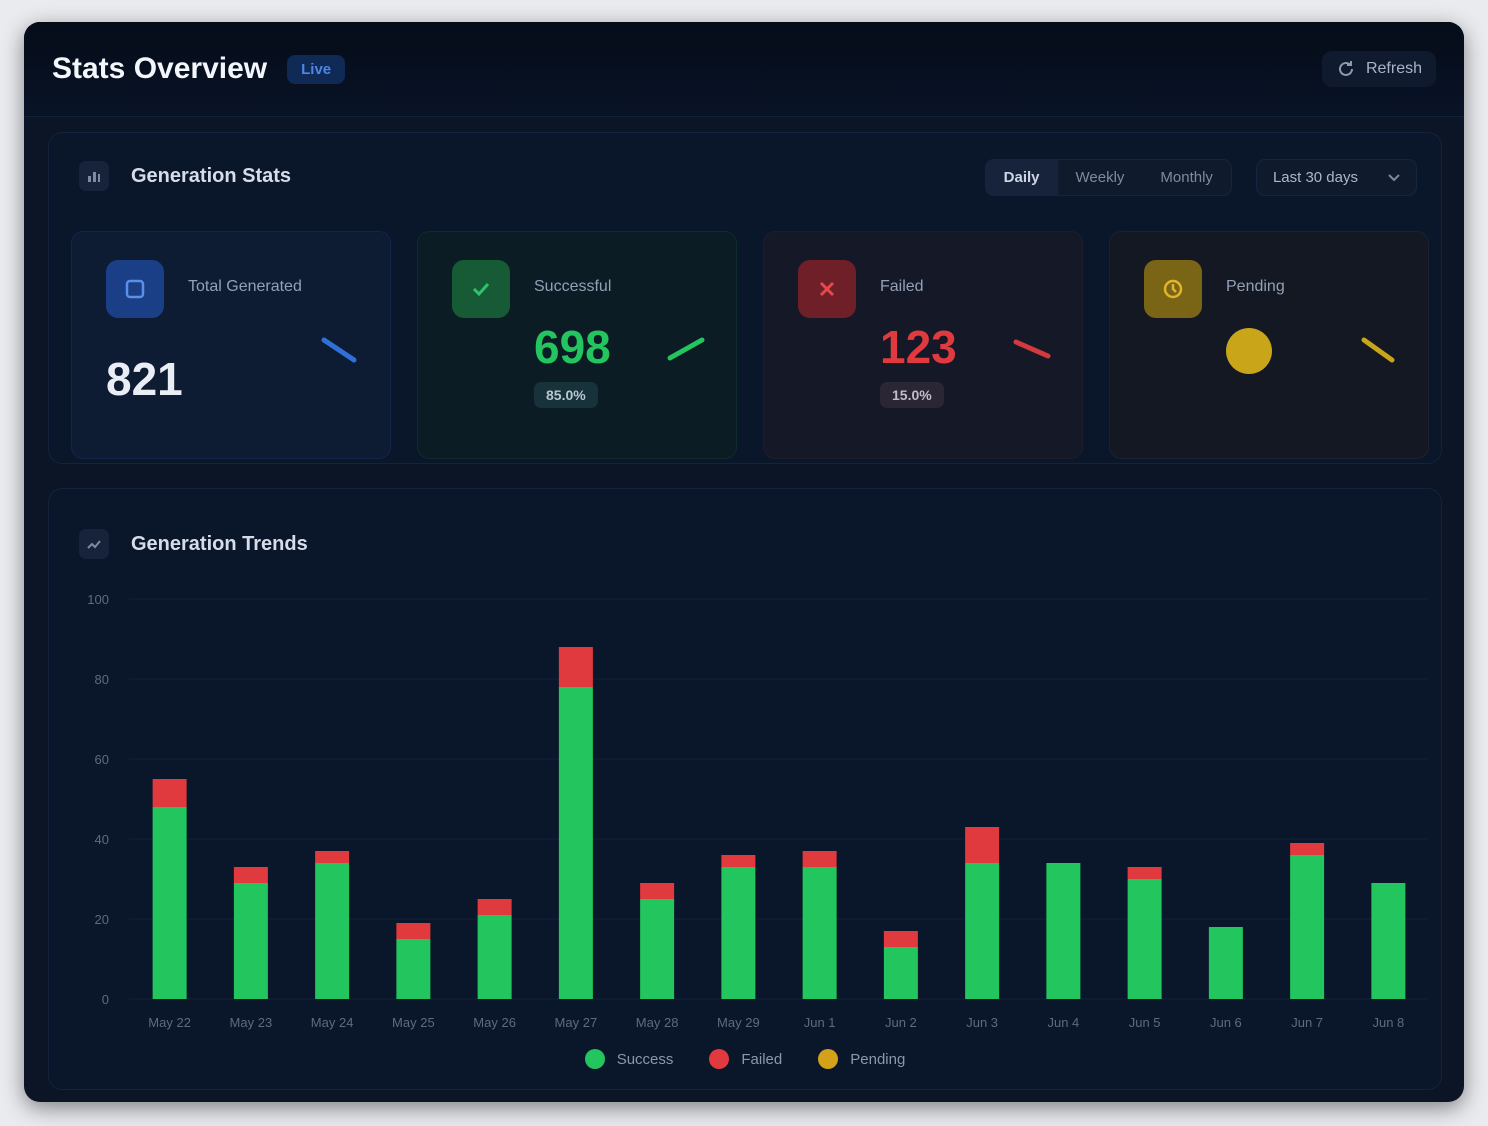 The width and height of the screenshot is (1488, 1126). Describe the element at coordinates (902, 286) in the screenshot. I see `failed-label: Failed` at that location.